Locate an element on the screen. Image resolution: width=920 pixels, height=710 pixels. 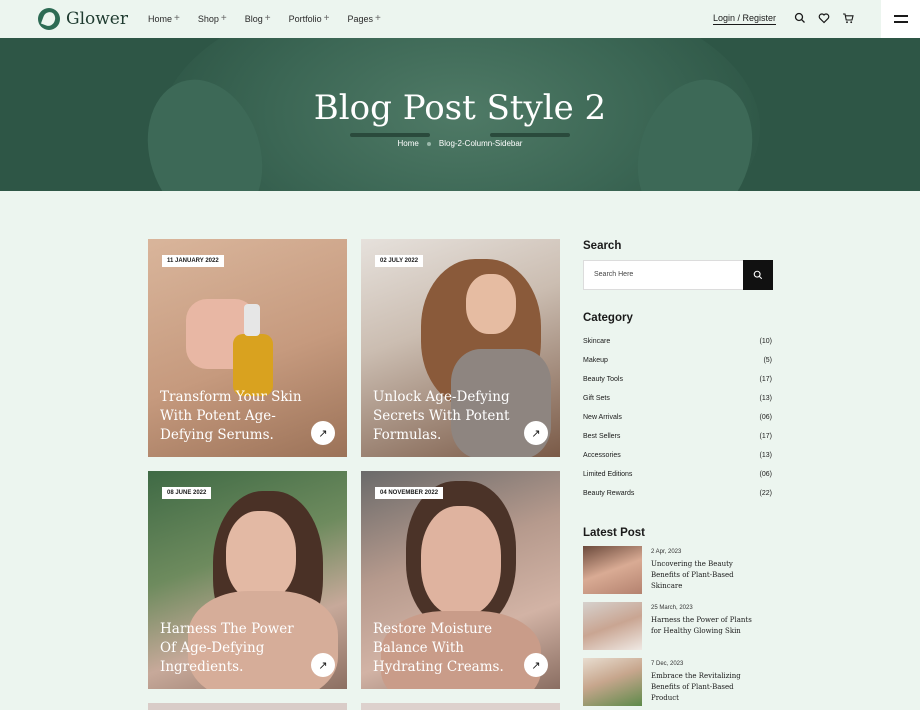
latest-post-date: 2 Apr, 2023 is located at coordinates (666, 552).